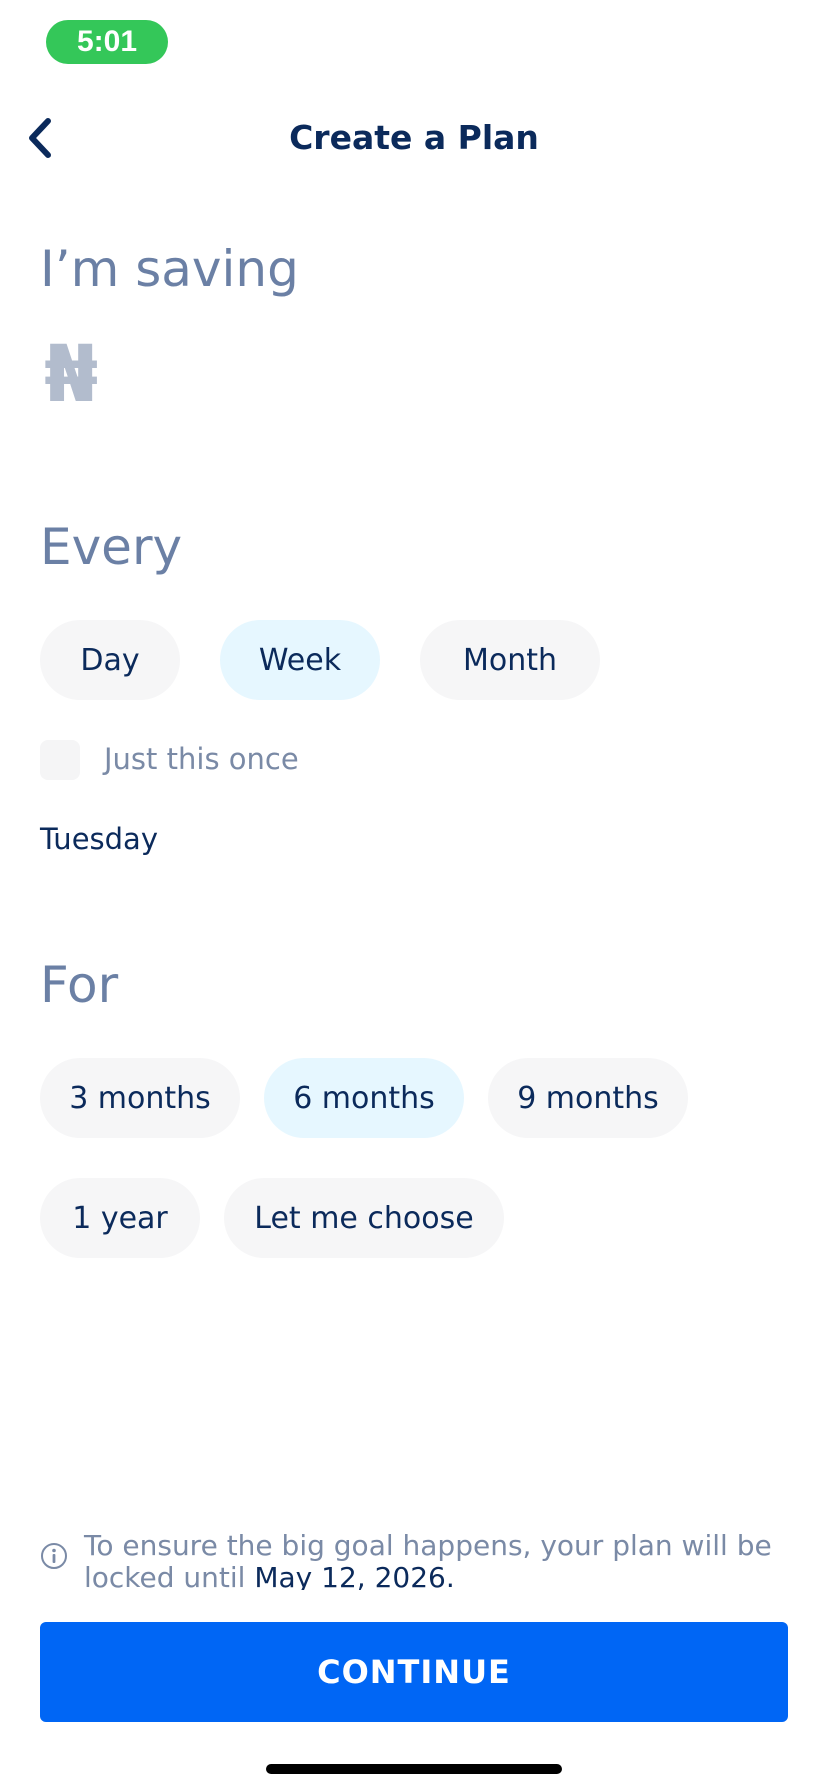 Image resolution: width=828 pixels, height=1792 pixels. I want to click on amount-input: ₦, so click(71, 375).